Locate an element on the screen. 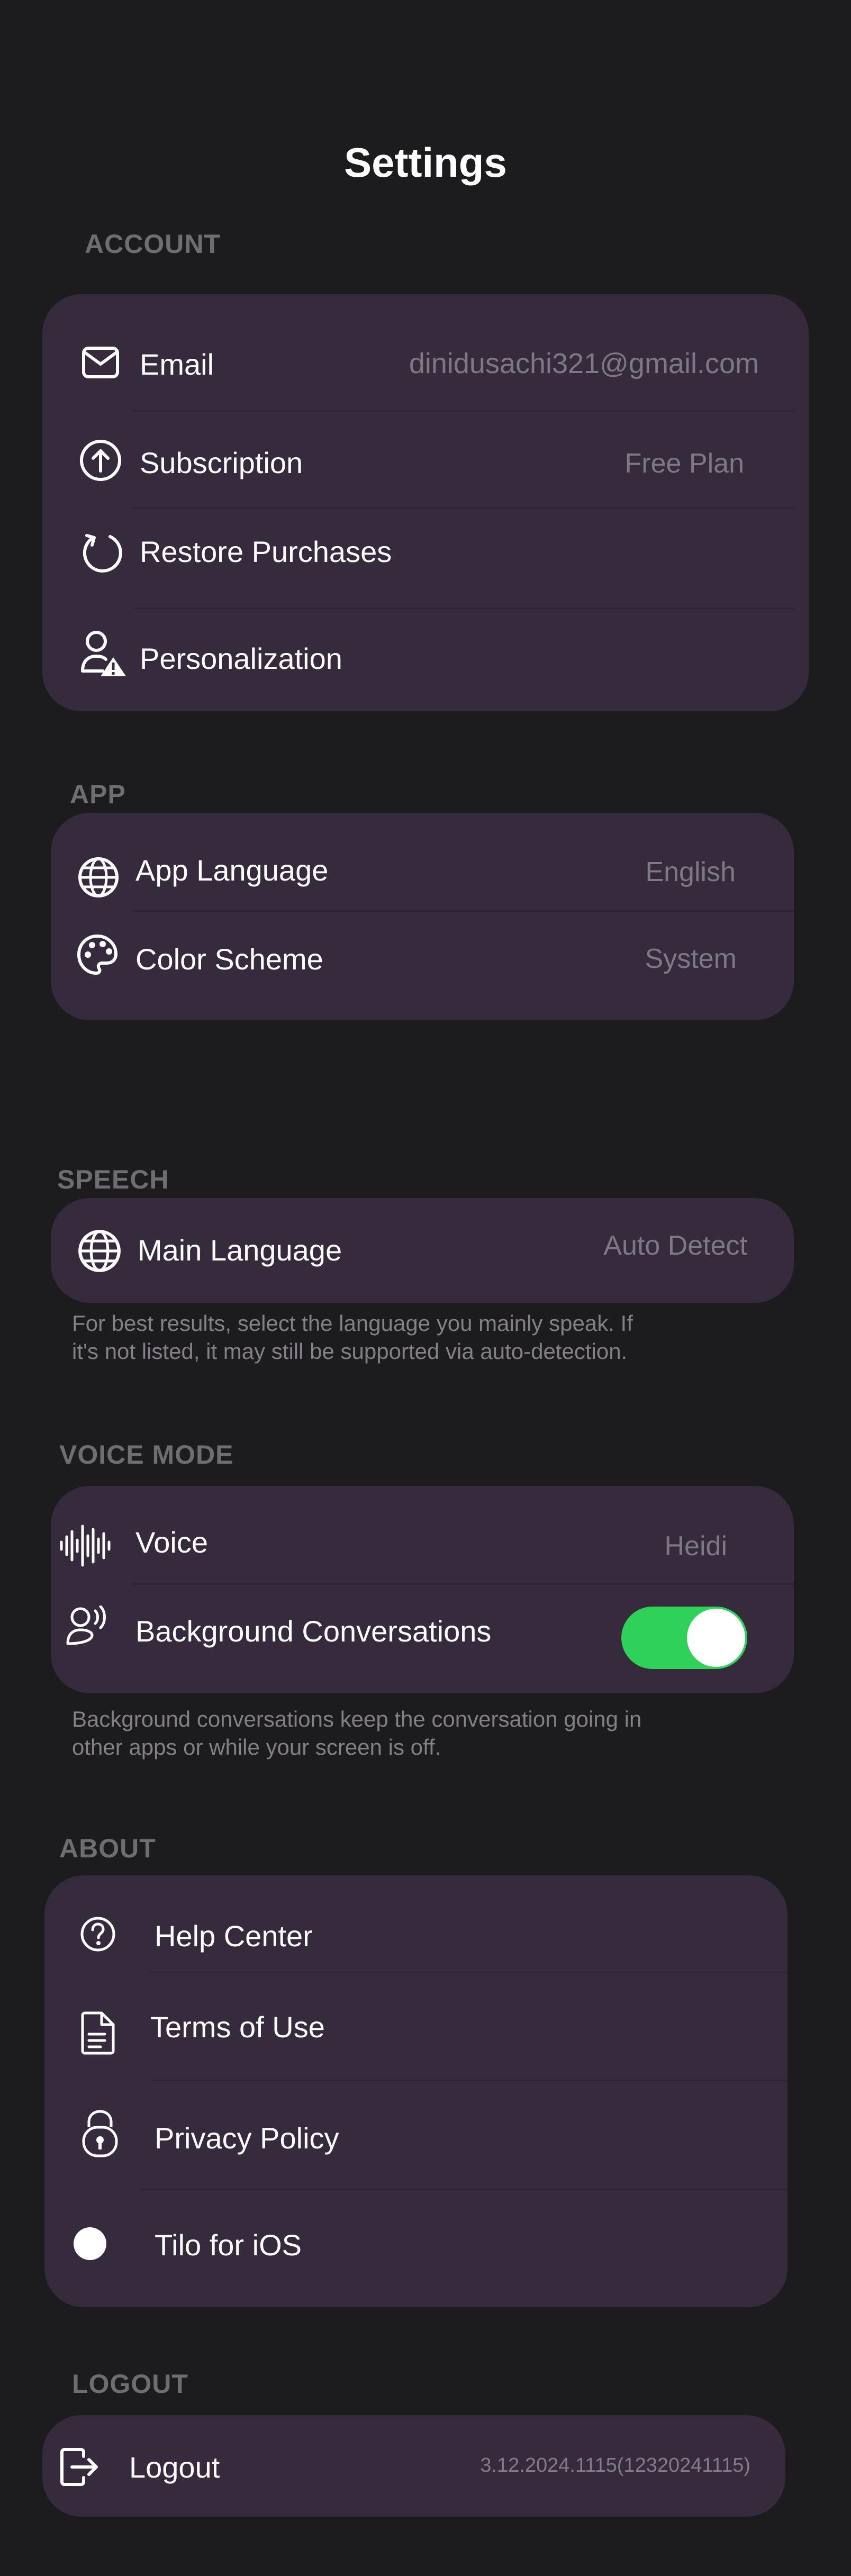 This screenshot has width=851, height=2576. section-label-app: APP is located at coordinates (98, 794).